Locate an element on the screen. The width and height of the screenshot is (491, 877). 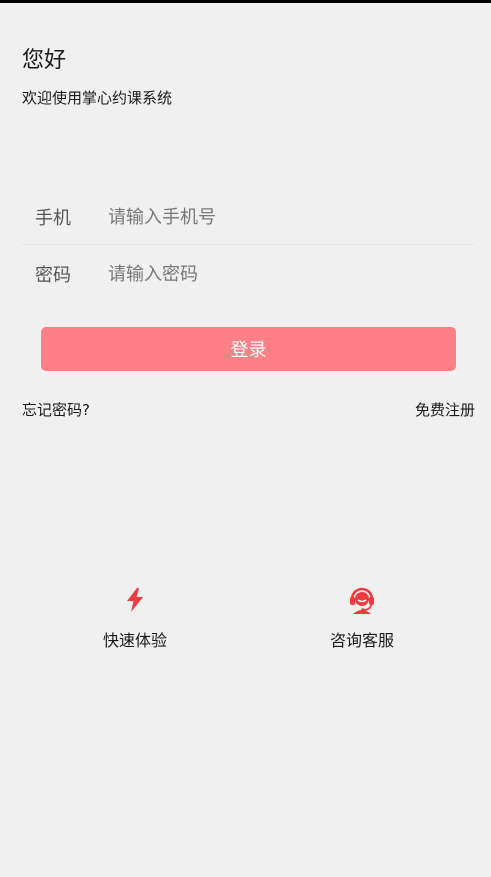
password-row: 密码 is located at coordinates (248, 274).